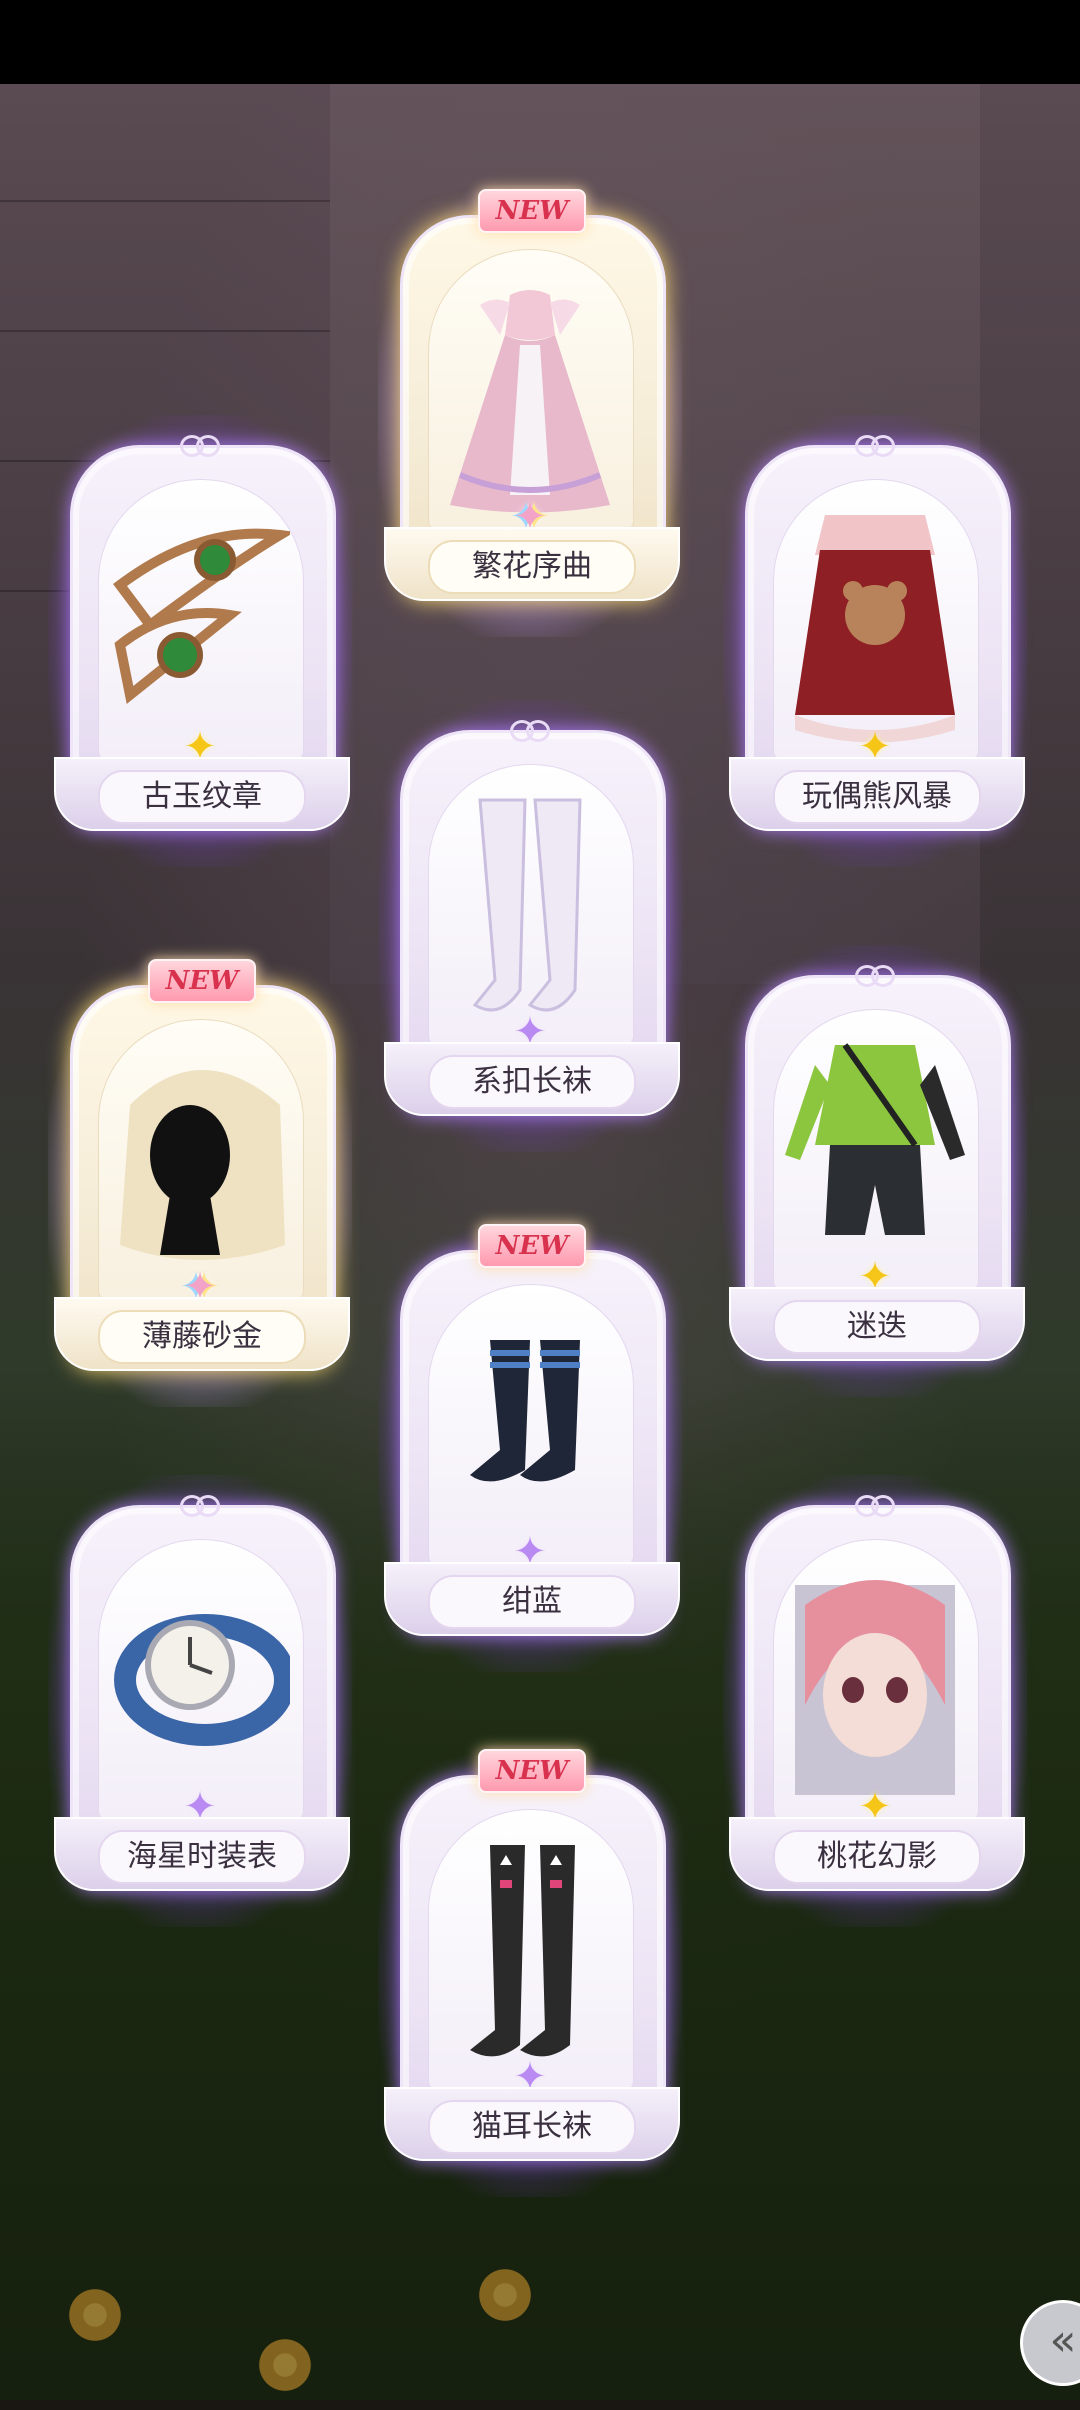  What do you see at coordinates (202, 1337) in the screenshot?
I see `item-name: 薄藤砂金` at bounding box center [202, 1337].